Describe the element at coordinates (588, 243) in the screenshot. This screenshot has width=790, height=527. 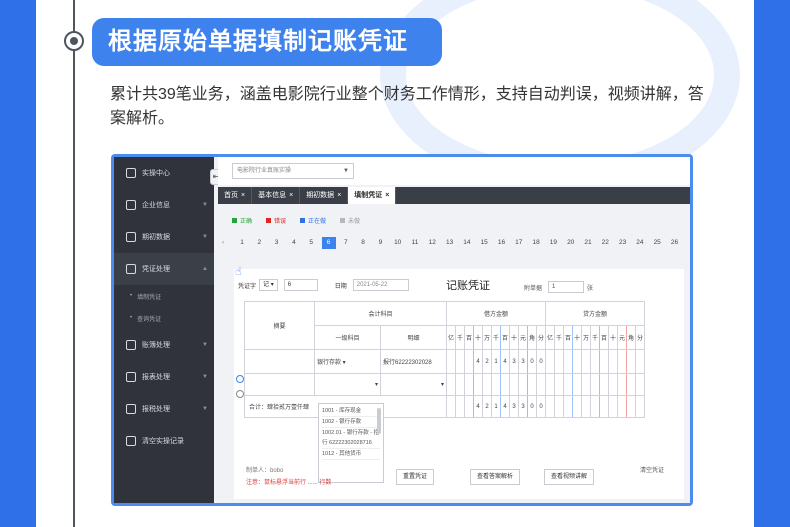
I see `page-button: 21` at that location.